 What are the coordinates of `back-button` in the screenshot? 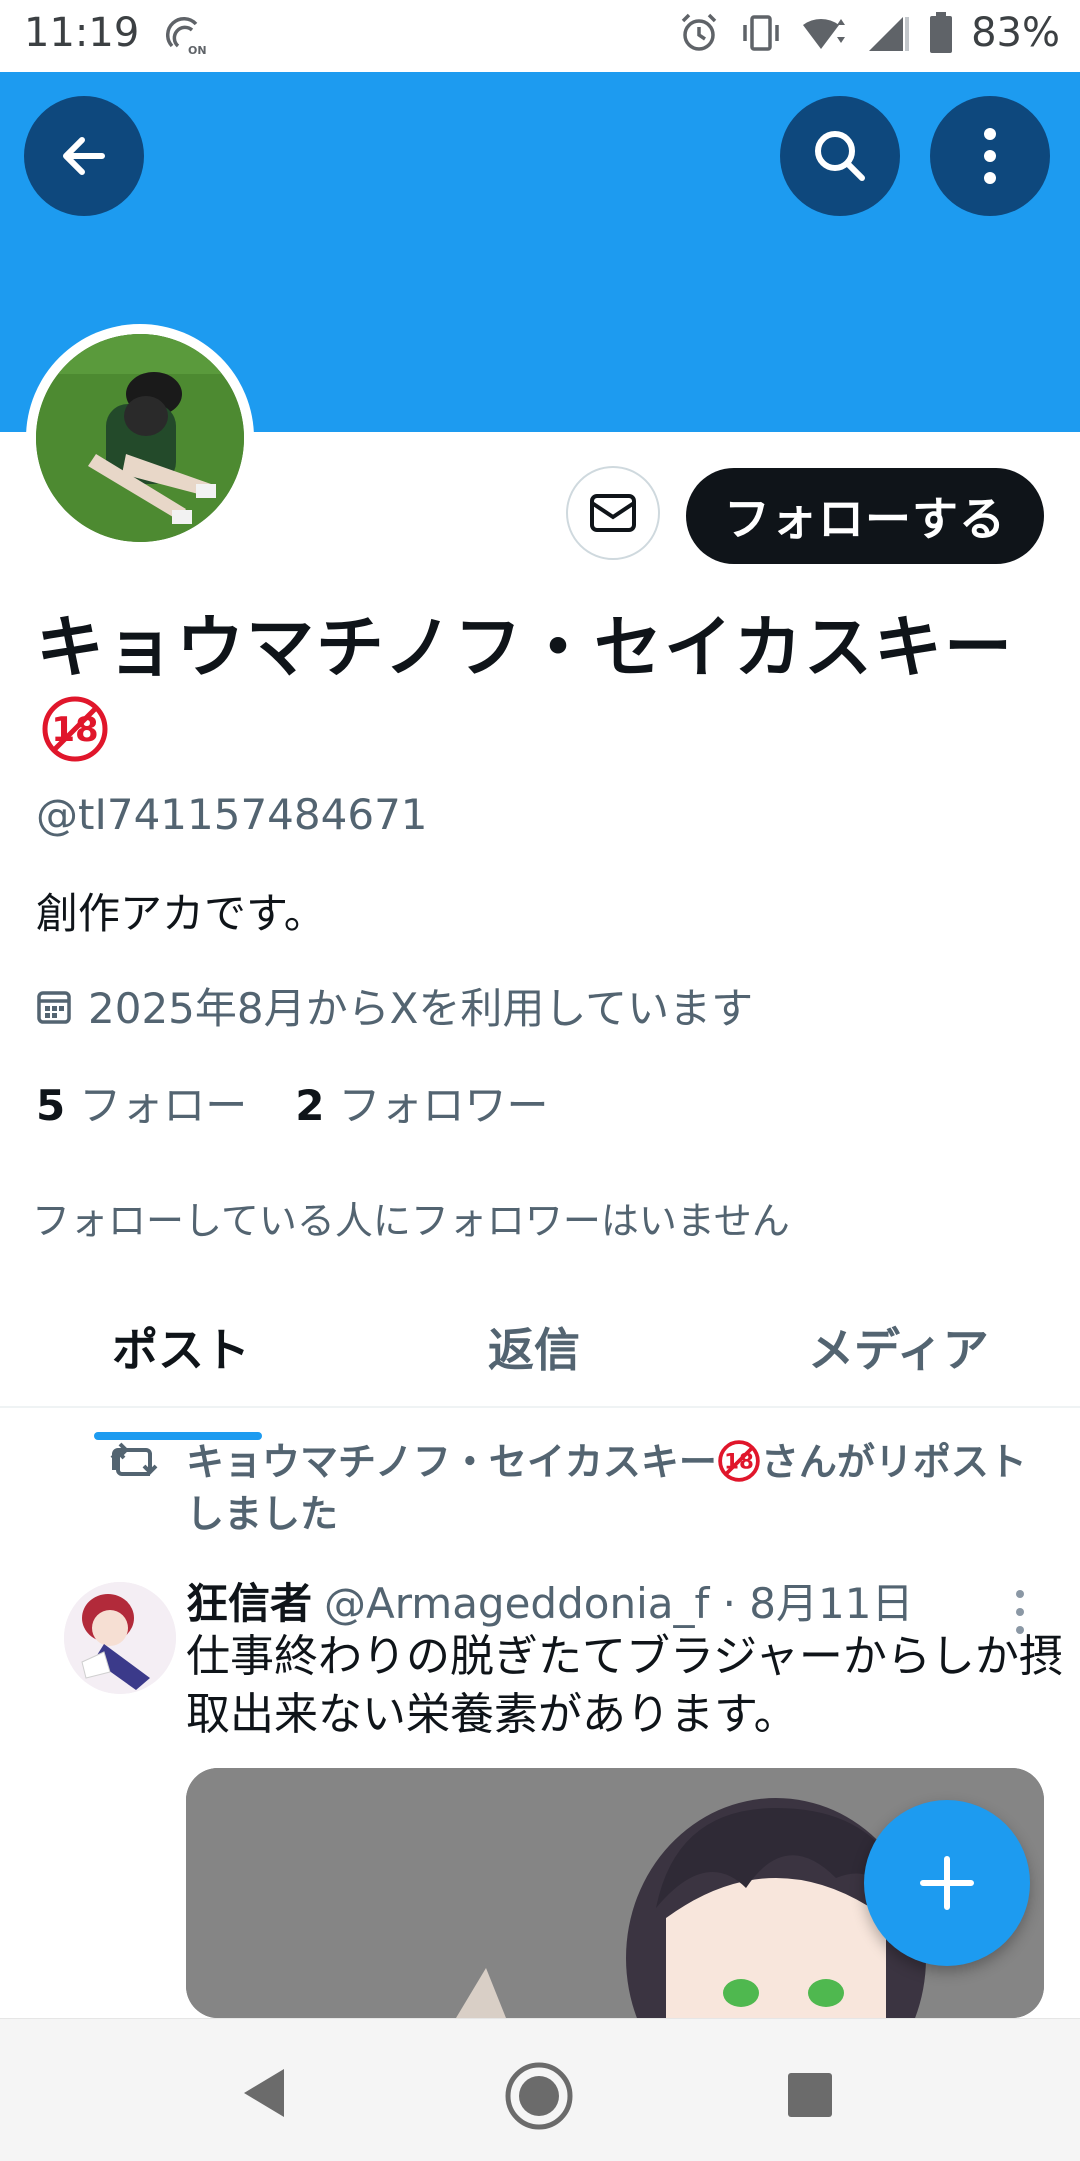 It's located at (84, 156).